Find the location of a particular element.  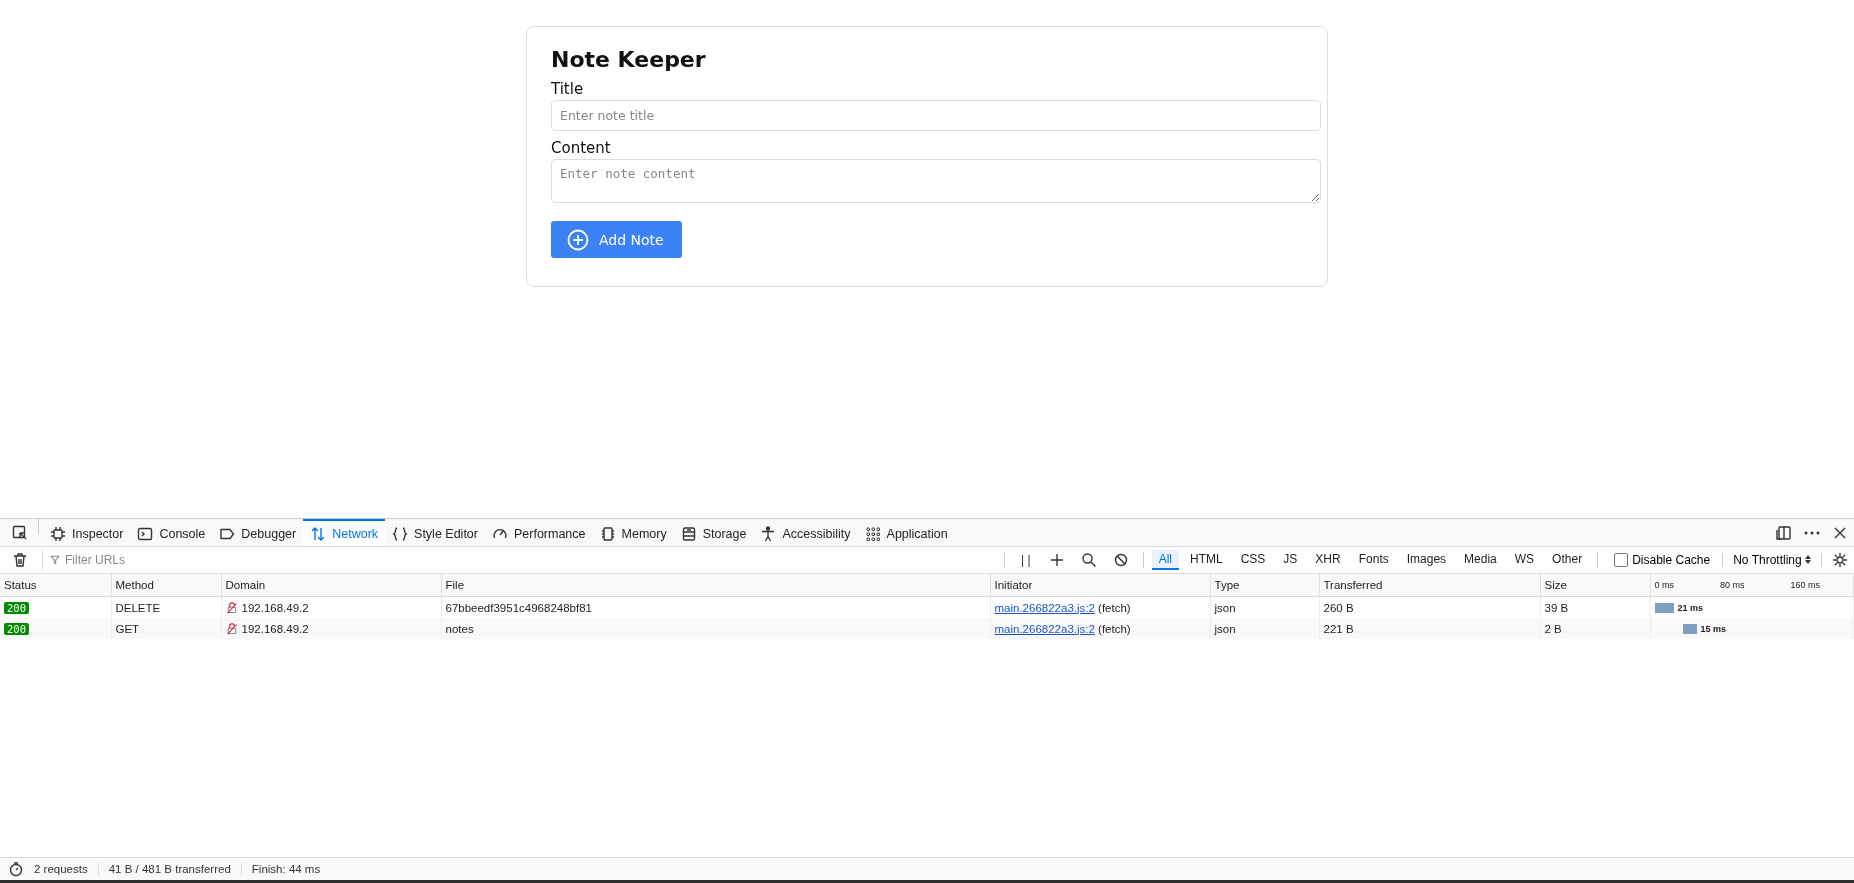

app-title: Note Keeper is located at coordinates (629, 59).